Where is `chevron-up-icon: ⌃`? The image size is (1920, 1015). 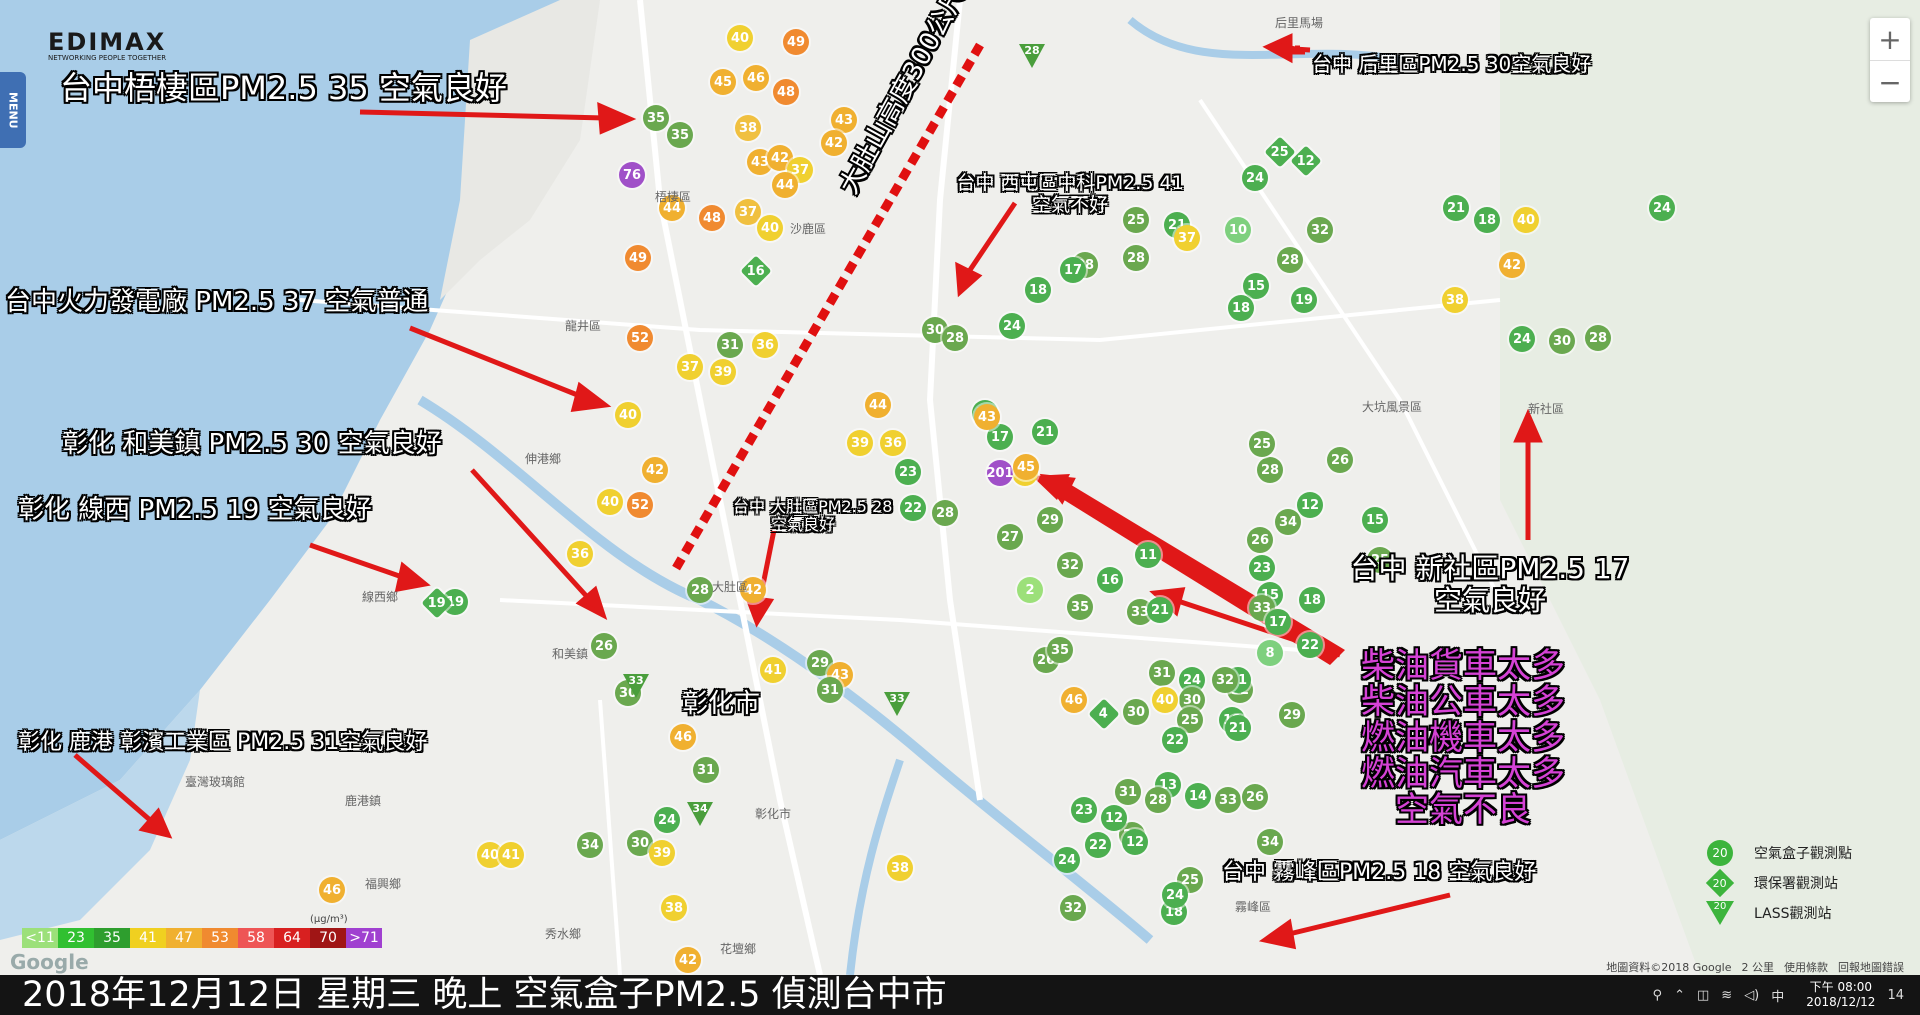
chevron-up-icon: ⌃ is located at coordinates (1679, 995).